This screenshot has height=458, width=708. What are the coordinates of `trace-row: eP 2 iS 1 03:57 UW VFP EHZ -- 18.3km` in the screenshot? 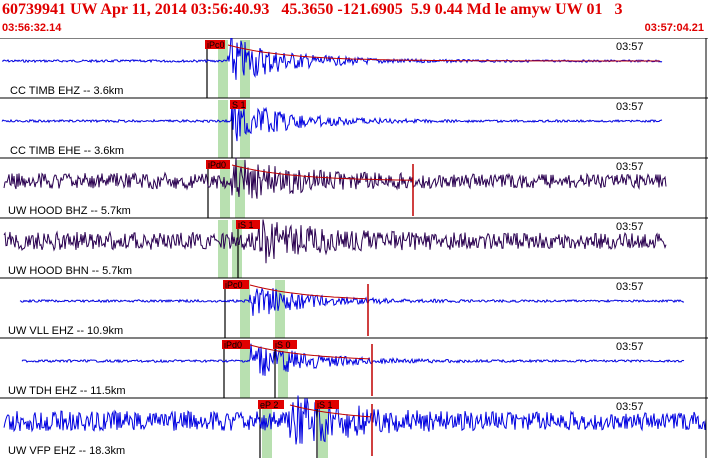 It's located at (354, 426).